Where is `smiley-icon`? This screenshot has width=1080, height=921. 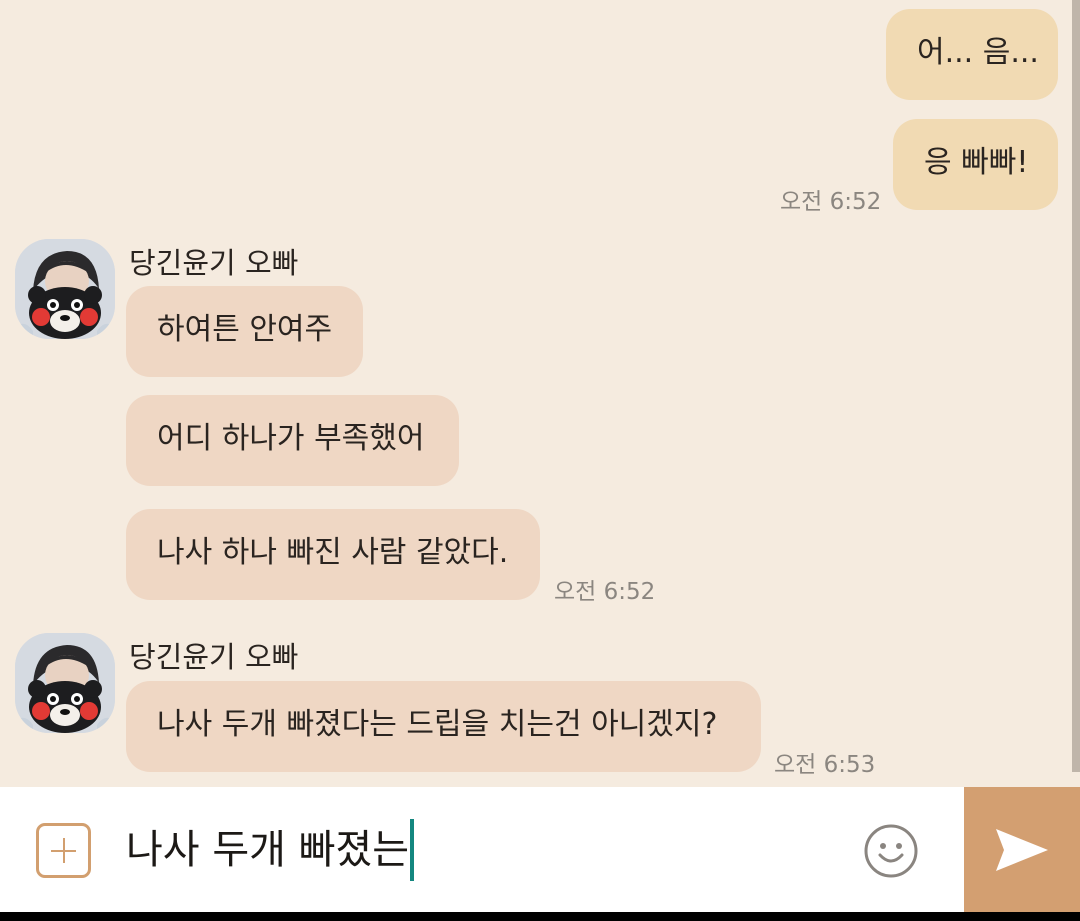 smiley-icon is located at coordinates (891, 851).